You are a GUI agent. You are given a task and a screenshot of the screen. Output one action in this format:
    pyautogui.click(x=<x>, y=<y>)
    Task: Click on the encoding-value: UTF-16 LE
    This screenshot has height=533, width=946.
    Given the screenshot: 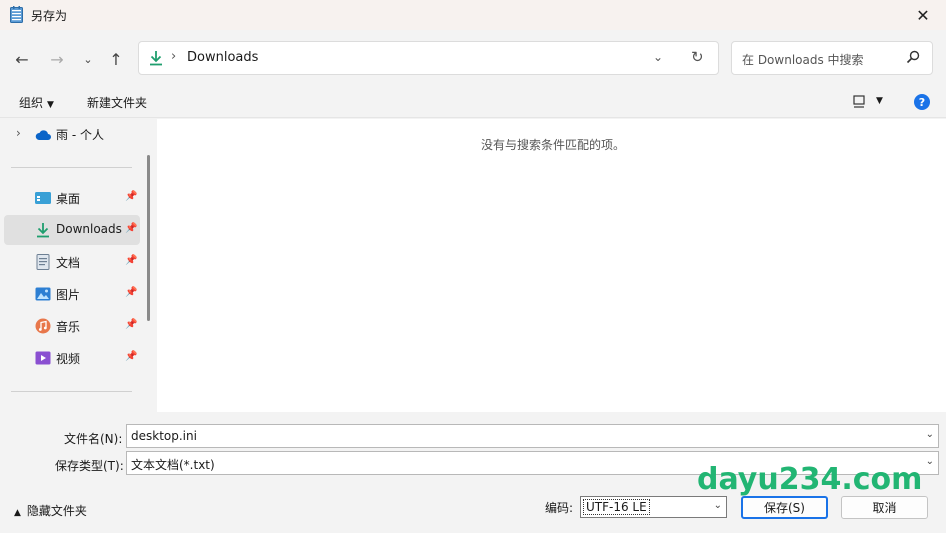 What is the action you would take?
    pyautogui.click(x=616, y=507)
    